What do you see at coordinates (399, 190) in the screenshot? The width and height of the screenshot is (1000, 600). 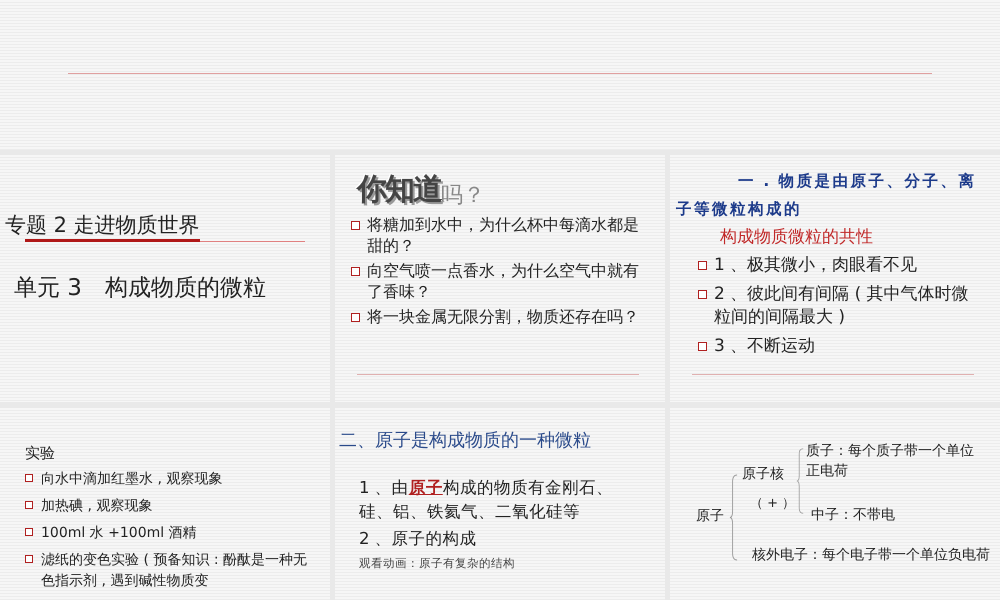 I see `wordart-title: 你知道` at bounding box center [399, 190].